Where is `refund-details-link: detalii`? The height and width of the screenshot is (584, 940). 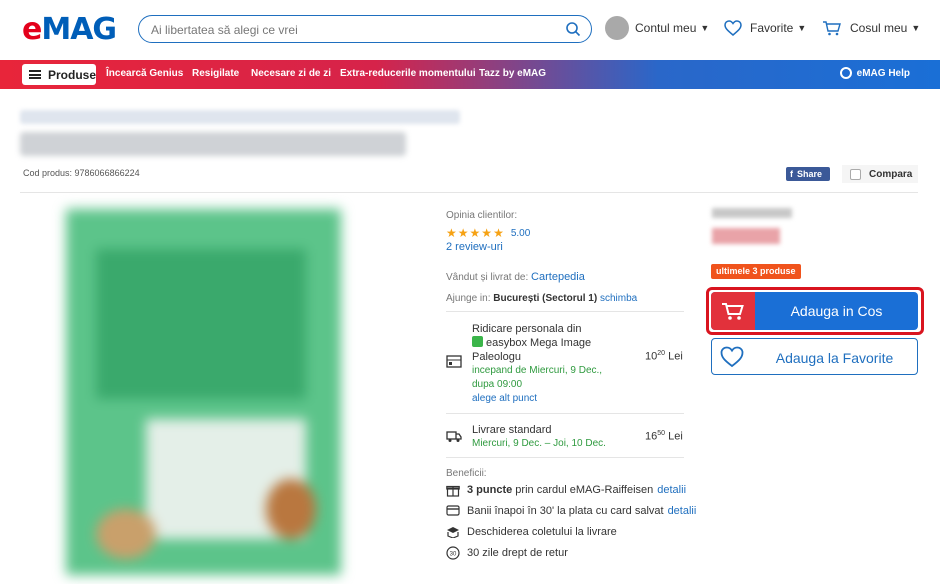
refund-details-link: detalii is located at coordinates (682, 511).